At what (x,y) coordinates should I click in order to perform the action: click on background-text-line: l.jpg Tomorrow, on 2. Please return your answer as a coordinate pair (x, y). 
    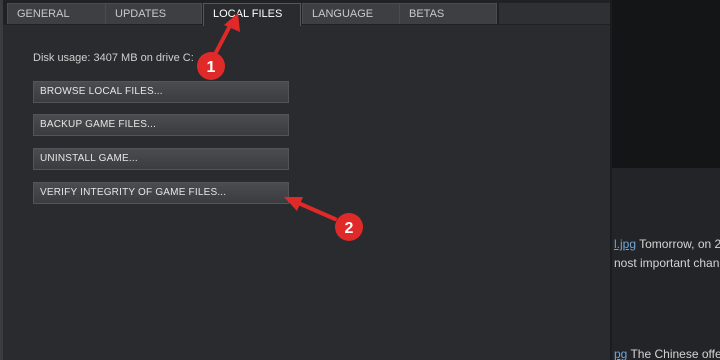
    Looking at the image, I should click on (667, 244).